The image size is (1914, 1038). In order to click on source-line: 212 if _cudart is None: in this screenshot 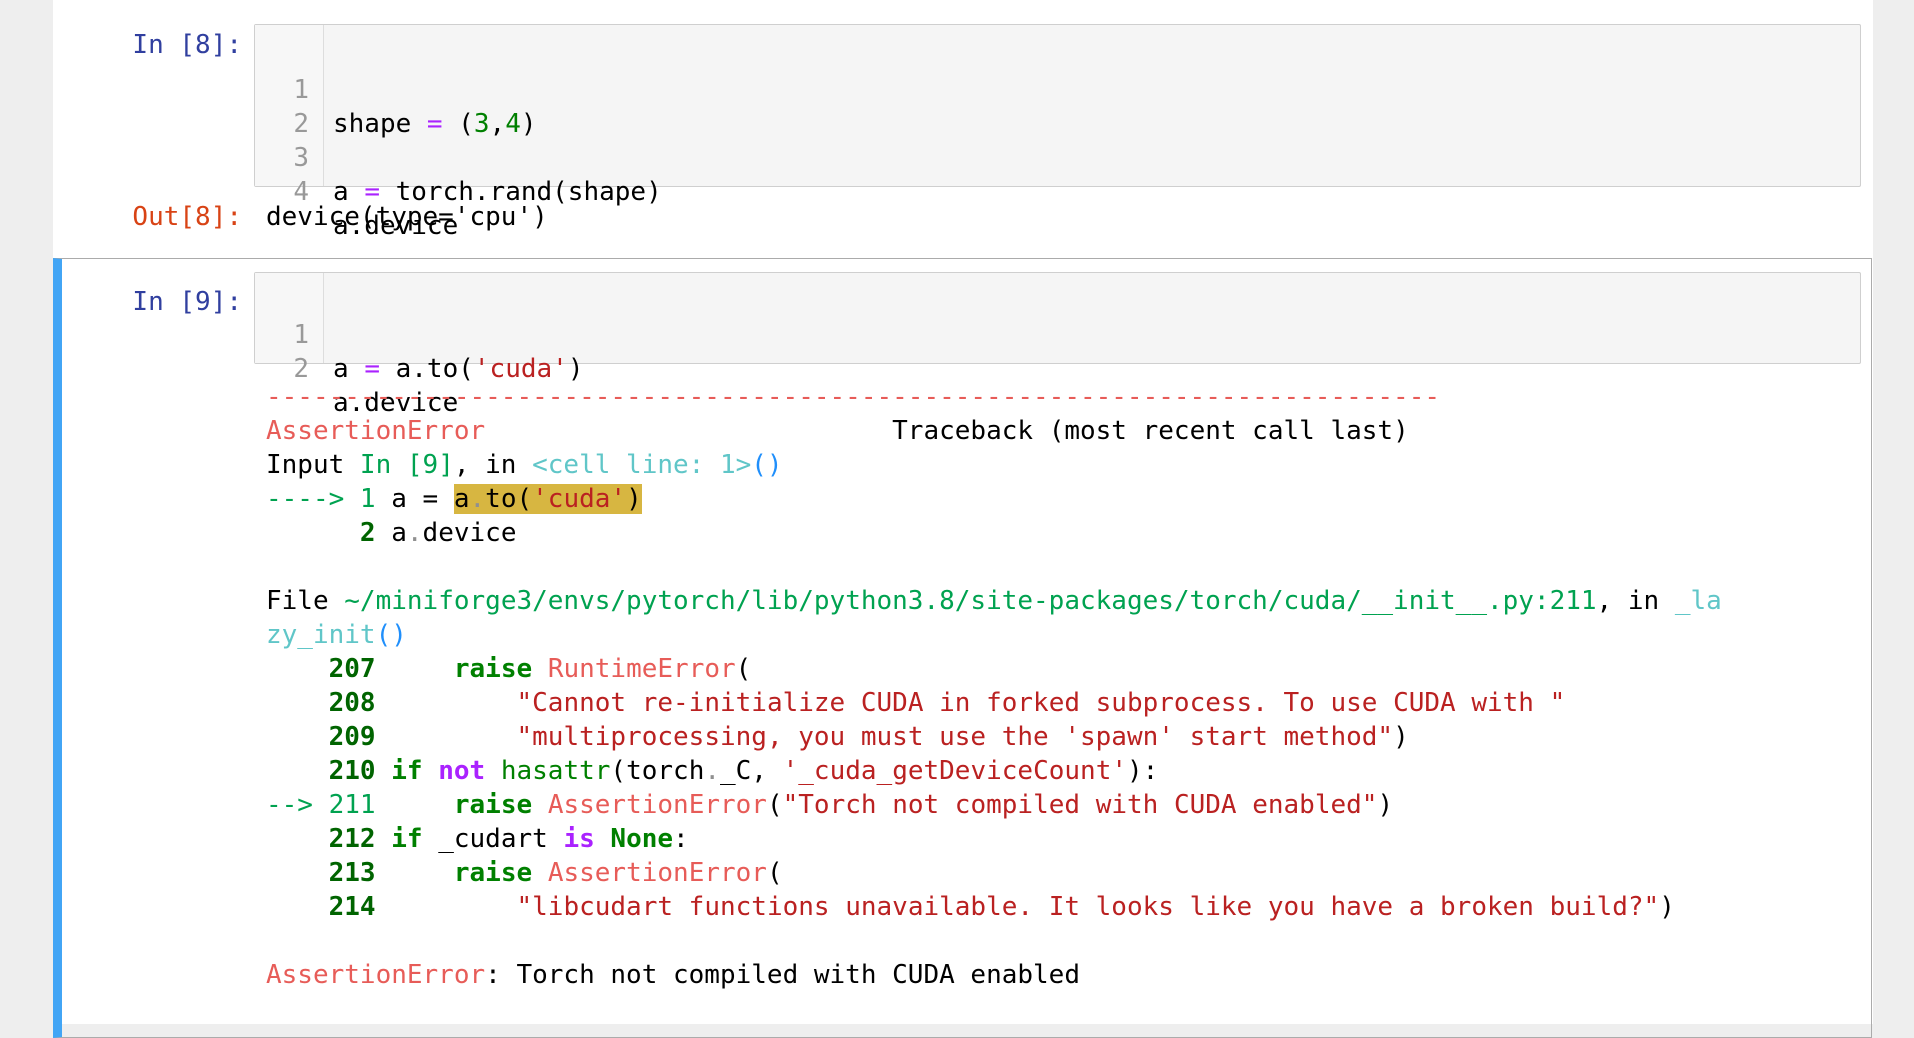, I will do `click(477, 839)`.